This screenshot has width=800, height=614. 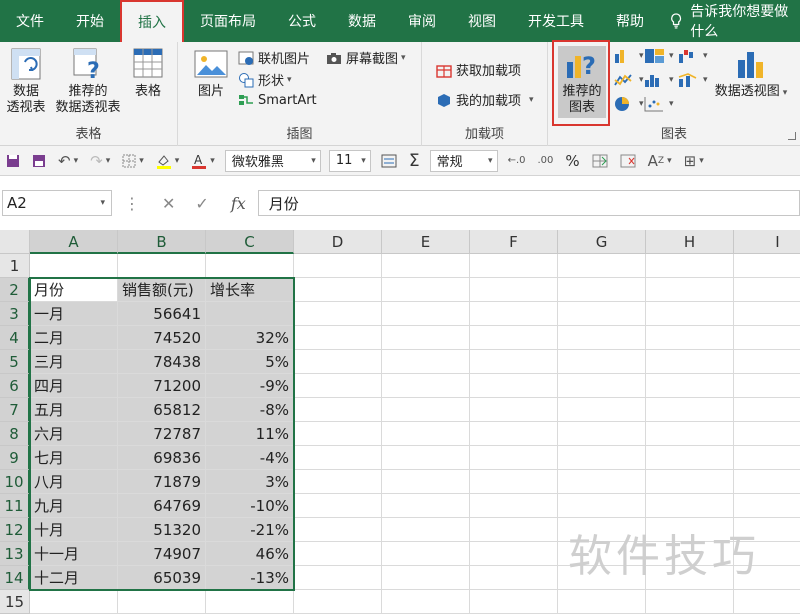 What do you see at coordinates (88, 82) in the screenshot?
I see `recommended-pivot-button: ? 推荐的 数据透视表` at bounding box center [88, 82].